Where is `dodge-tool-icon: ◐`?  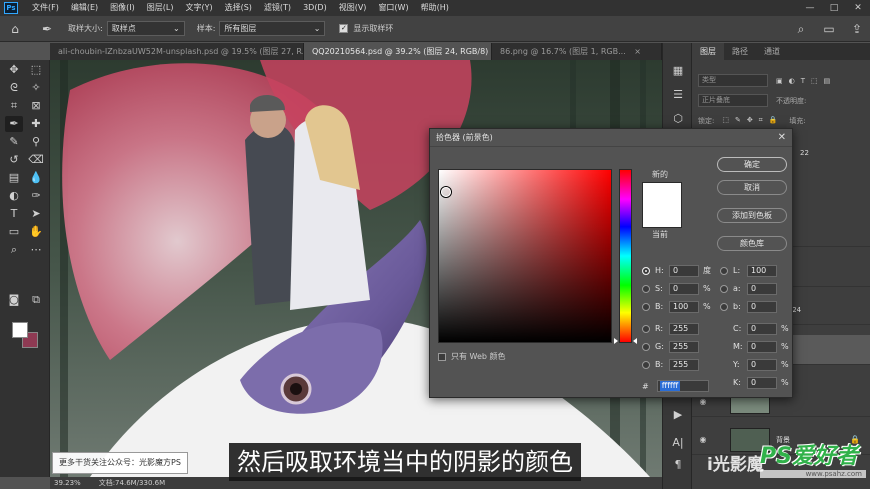 dodge-tool-icon: ◐ is located at coordinates (14, 196).